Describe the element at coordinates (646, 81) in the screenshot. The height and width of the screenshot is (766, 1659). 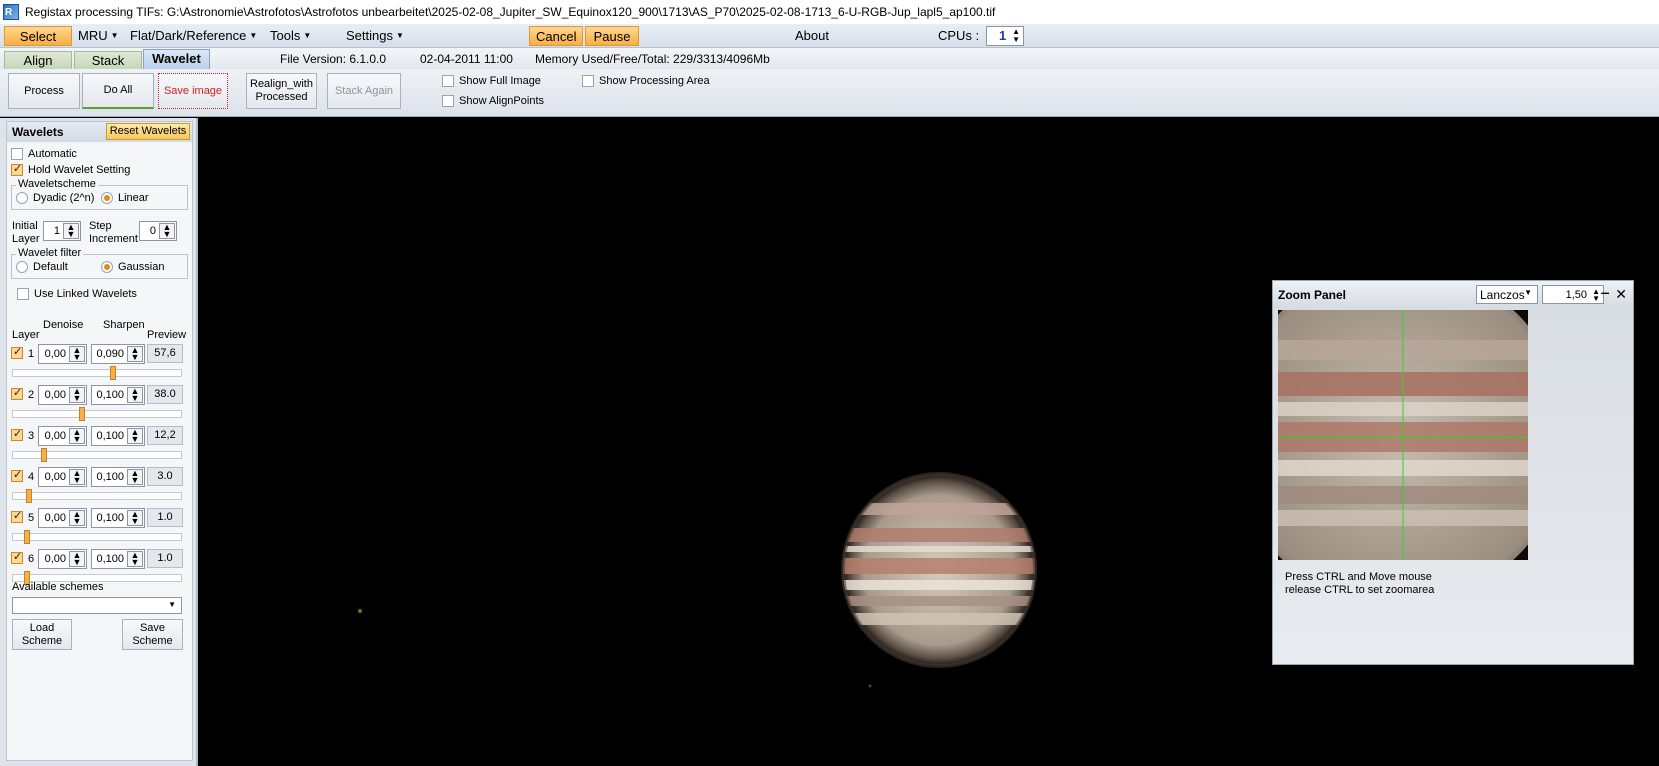
I see `show-processing-area-checkbox: Show Processing Area` at that location.